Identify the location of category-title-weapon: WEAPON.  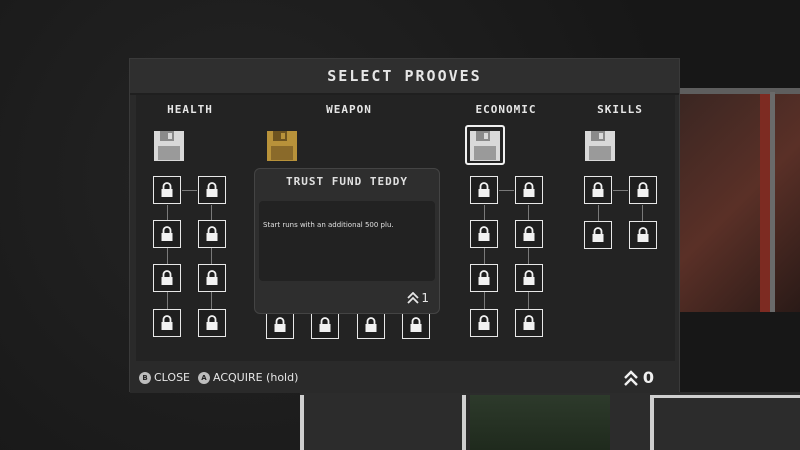
(349, 109).